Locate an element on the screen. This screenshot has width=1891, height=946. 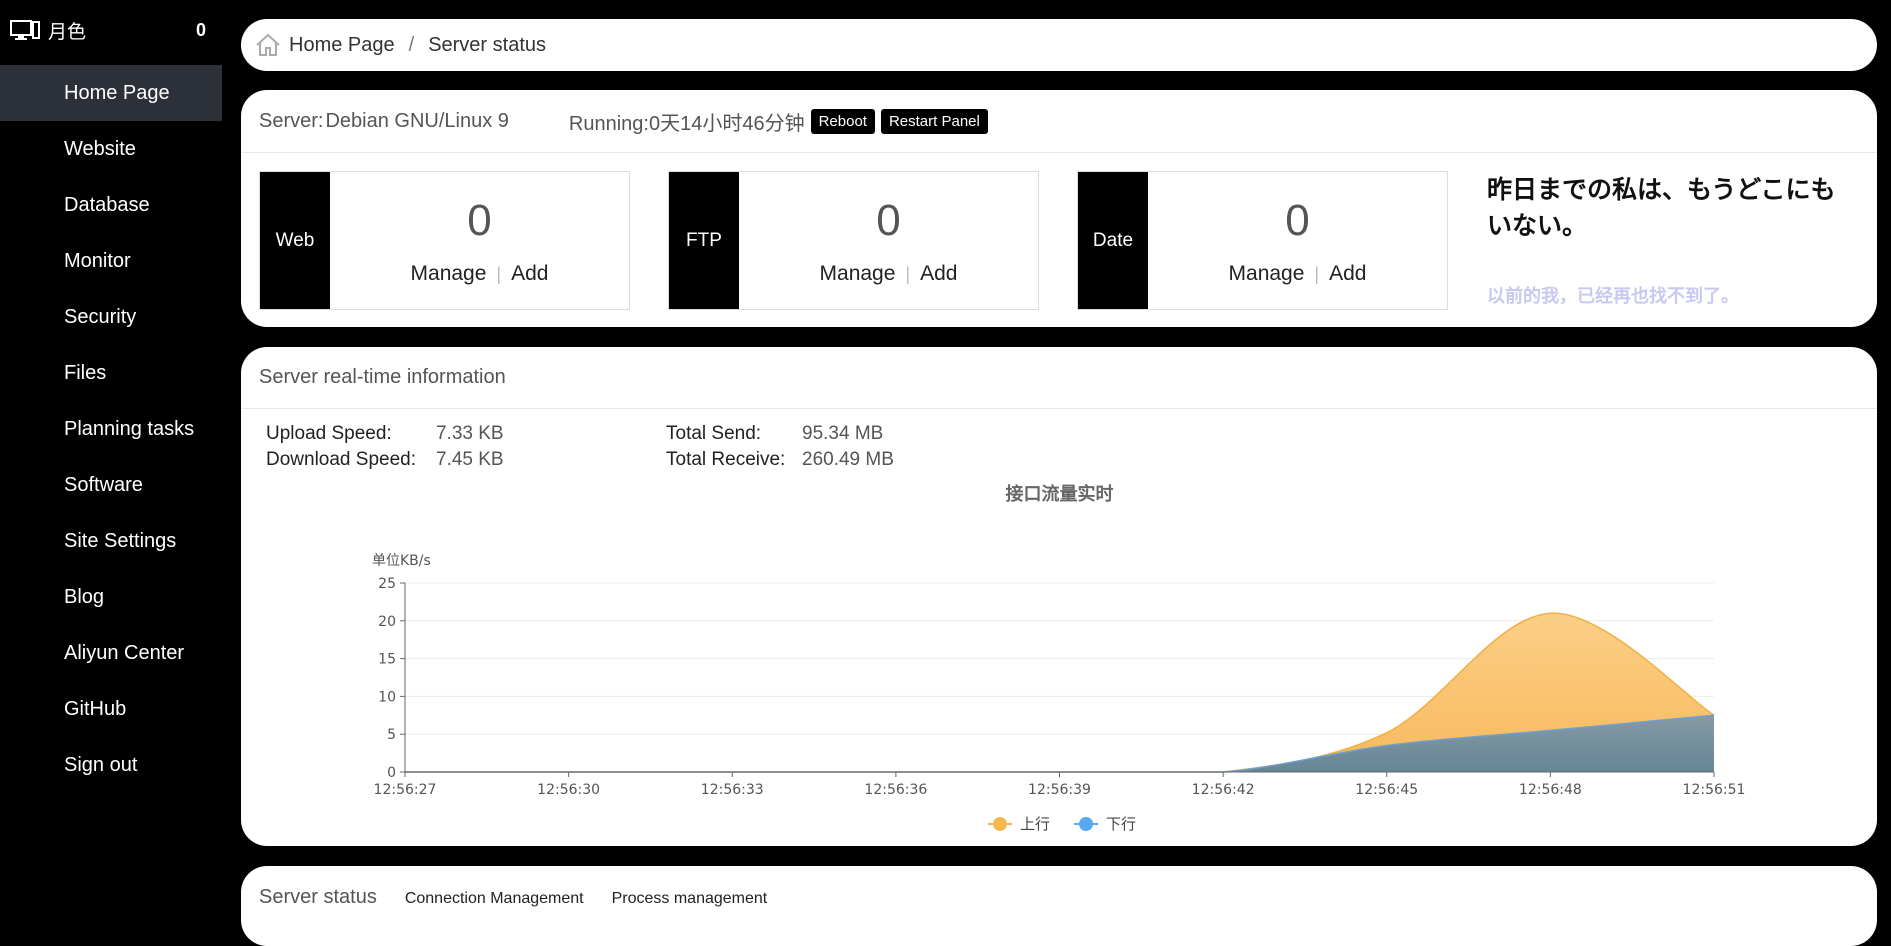
stat-box-ftp: FTP 0 Manage | Add is located at coordinates (853, 240).